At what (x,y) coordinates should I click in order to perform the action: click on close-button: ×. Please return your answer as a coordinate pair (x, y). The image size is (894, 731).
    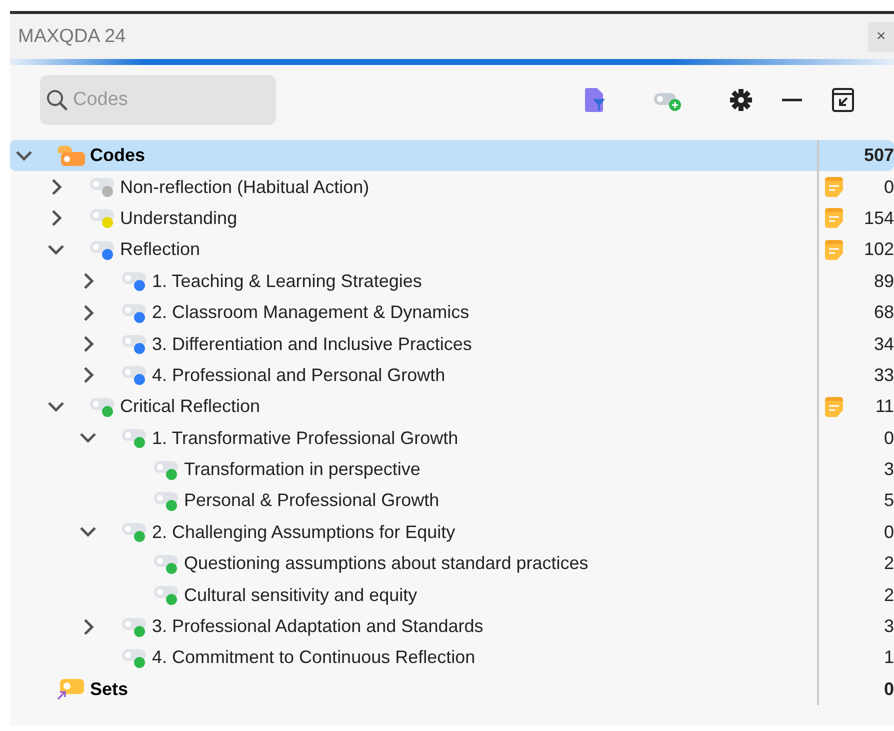
    Looking at the image, I should click on (881, 37).